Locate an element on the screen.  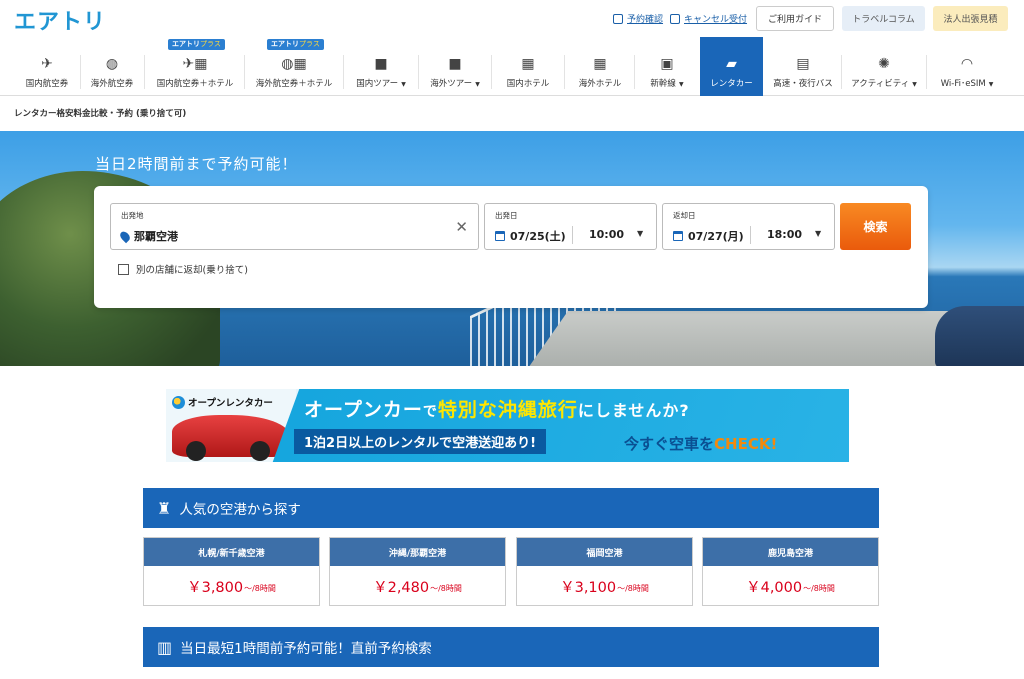
nav-domestic-hotel: ▦ 国内ホテル is located at coordinates (528, 66).